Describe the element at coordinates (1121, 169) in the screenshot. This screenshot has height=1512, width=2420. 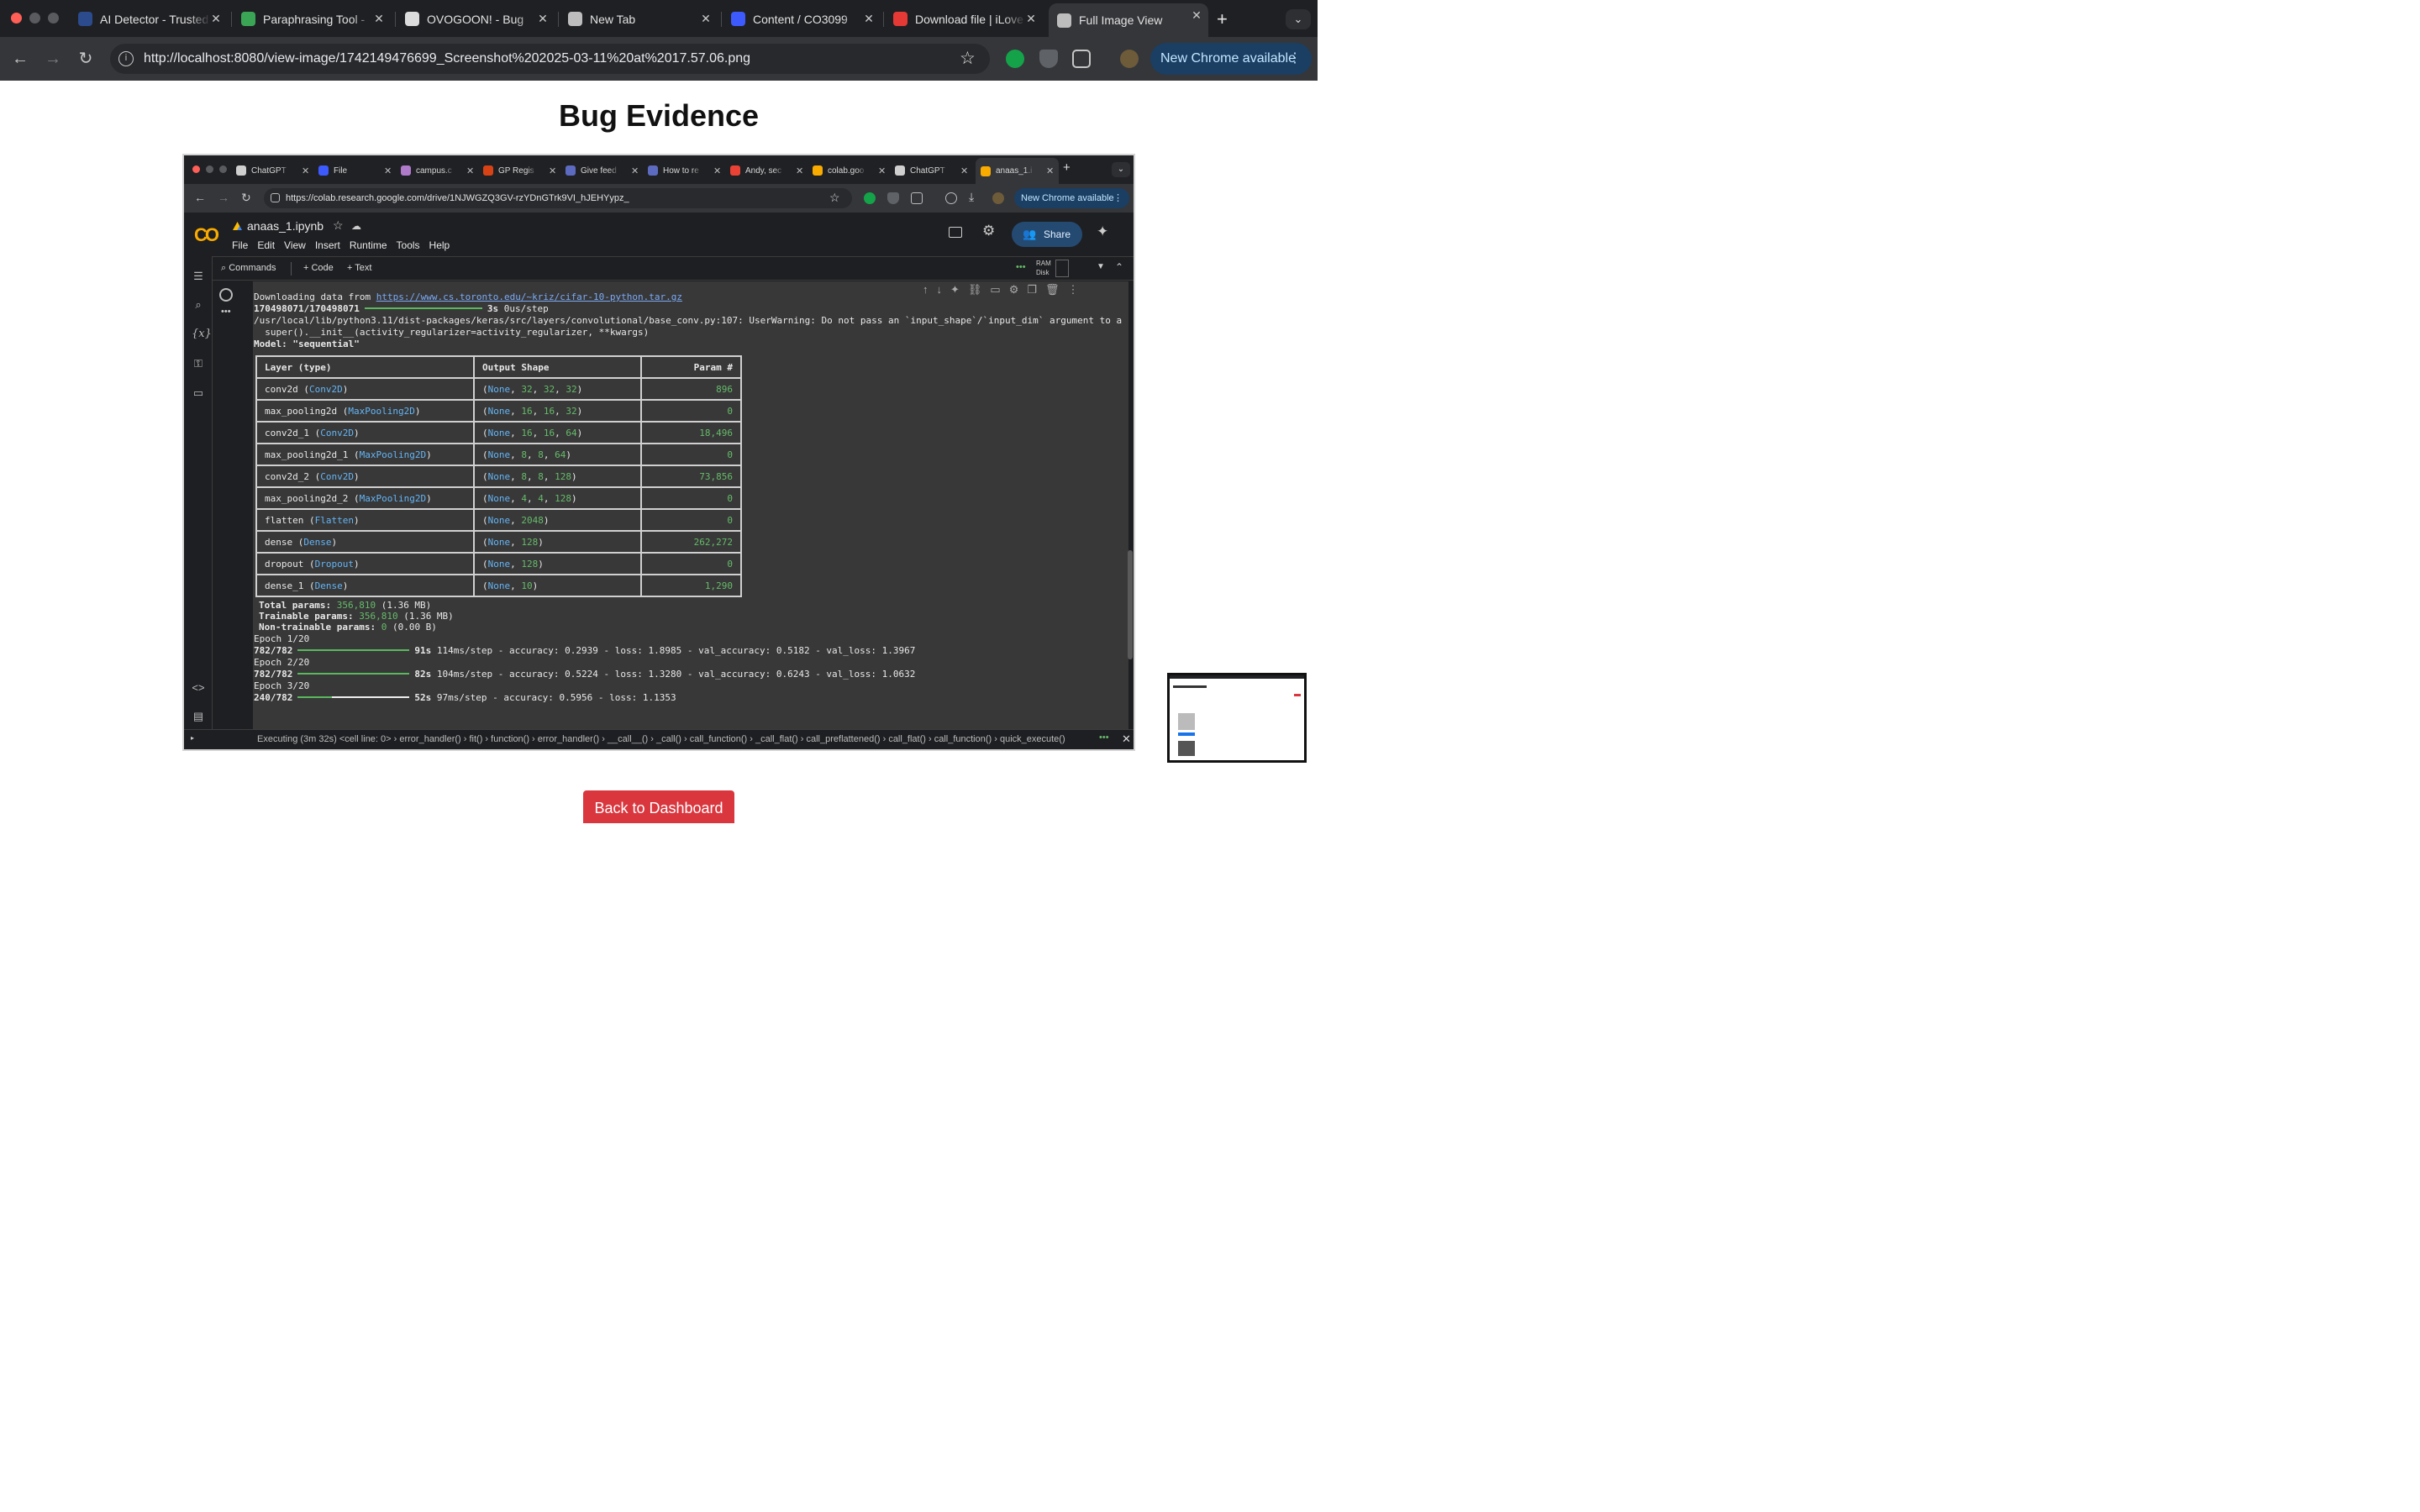
I see `inner-tab-search-icon: ⌄` at that location.